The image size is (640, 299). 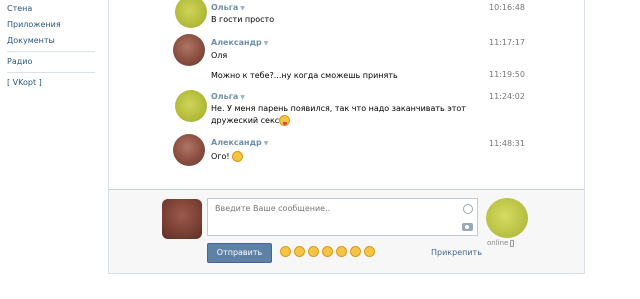 I want to click on message-time: 11:24:02, so click(x=507, y=96).